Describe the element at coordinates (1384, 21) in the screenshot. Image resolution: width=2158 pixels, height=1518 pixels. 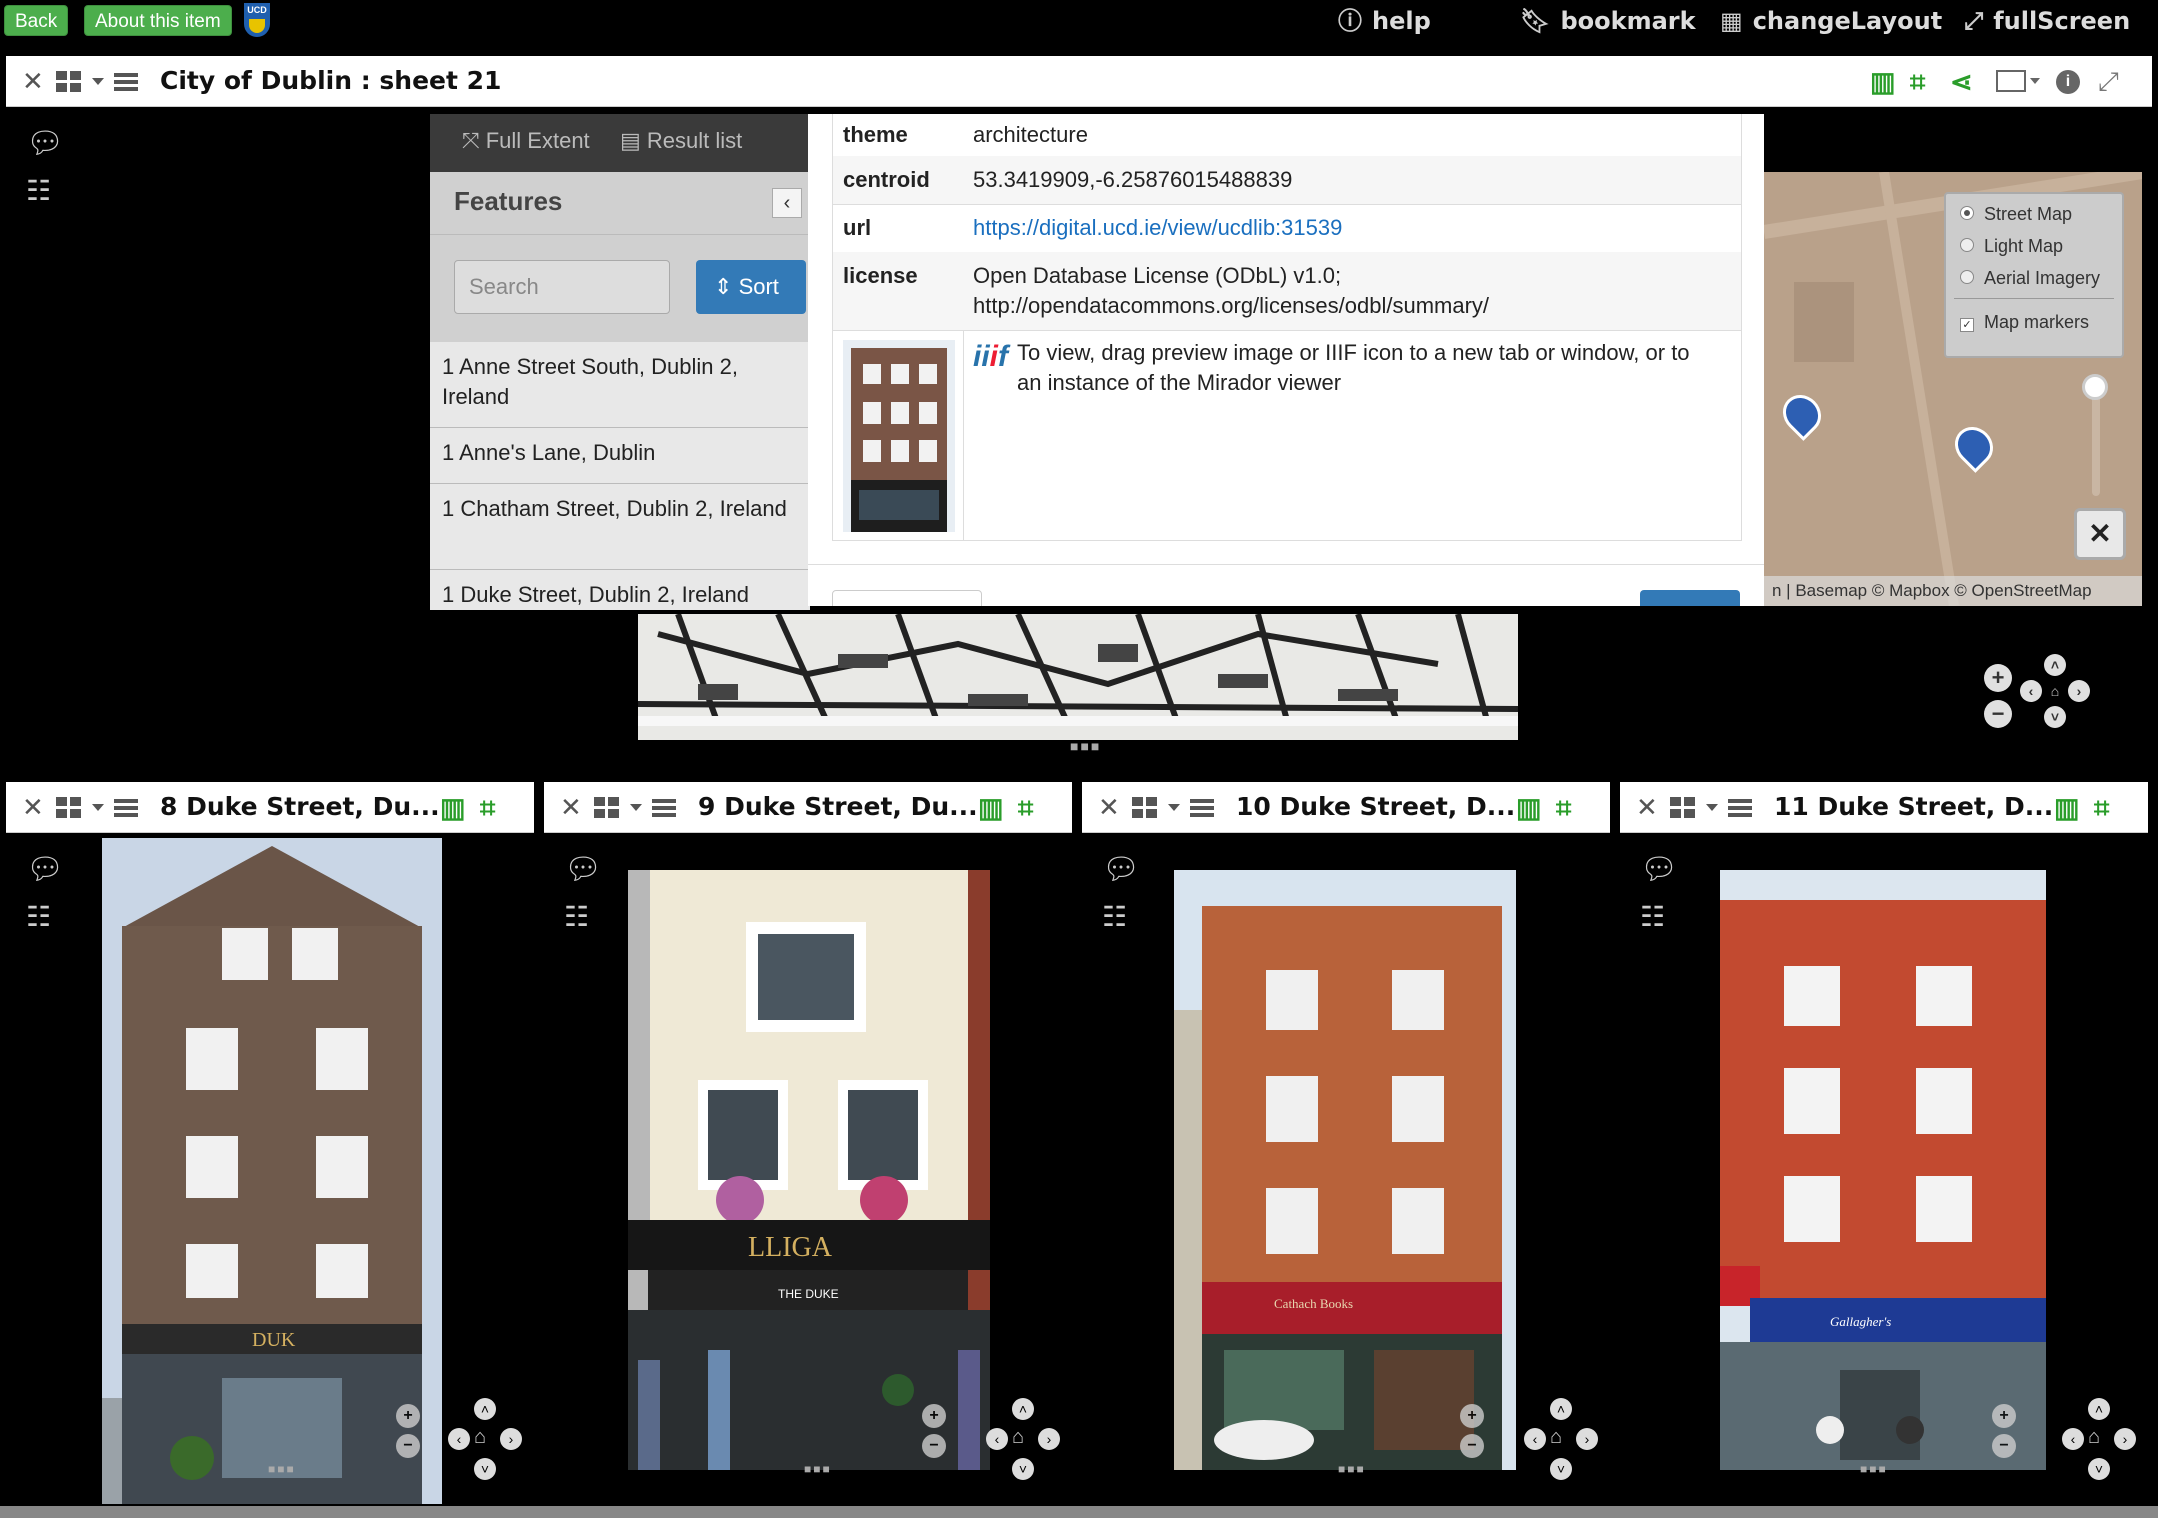
I see `help-link: ⓘ help` at that location.